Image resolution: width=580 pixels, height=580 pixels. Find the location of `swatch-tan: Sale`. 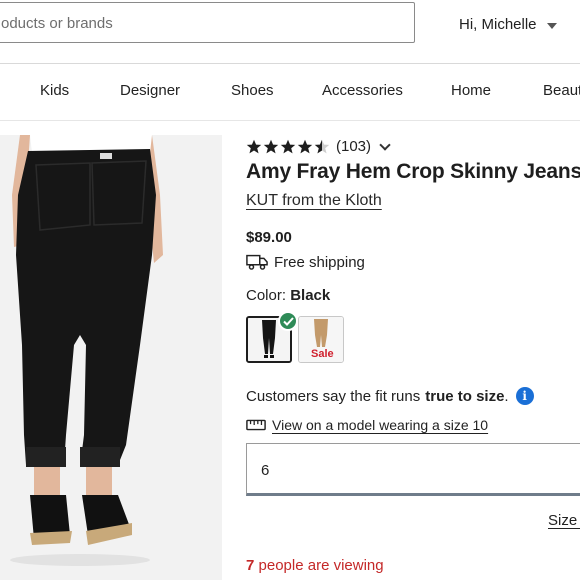

swatch-tan: Sale is located at coordinates (321, 339).